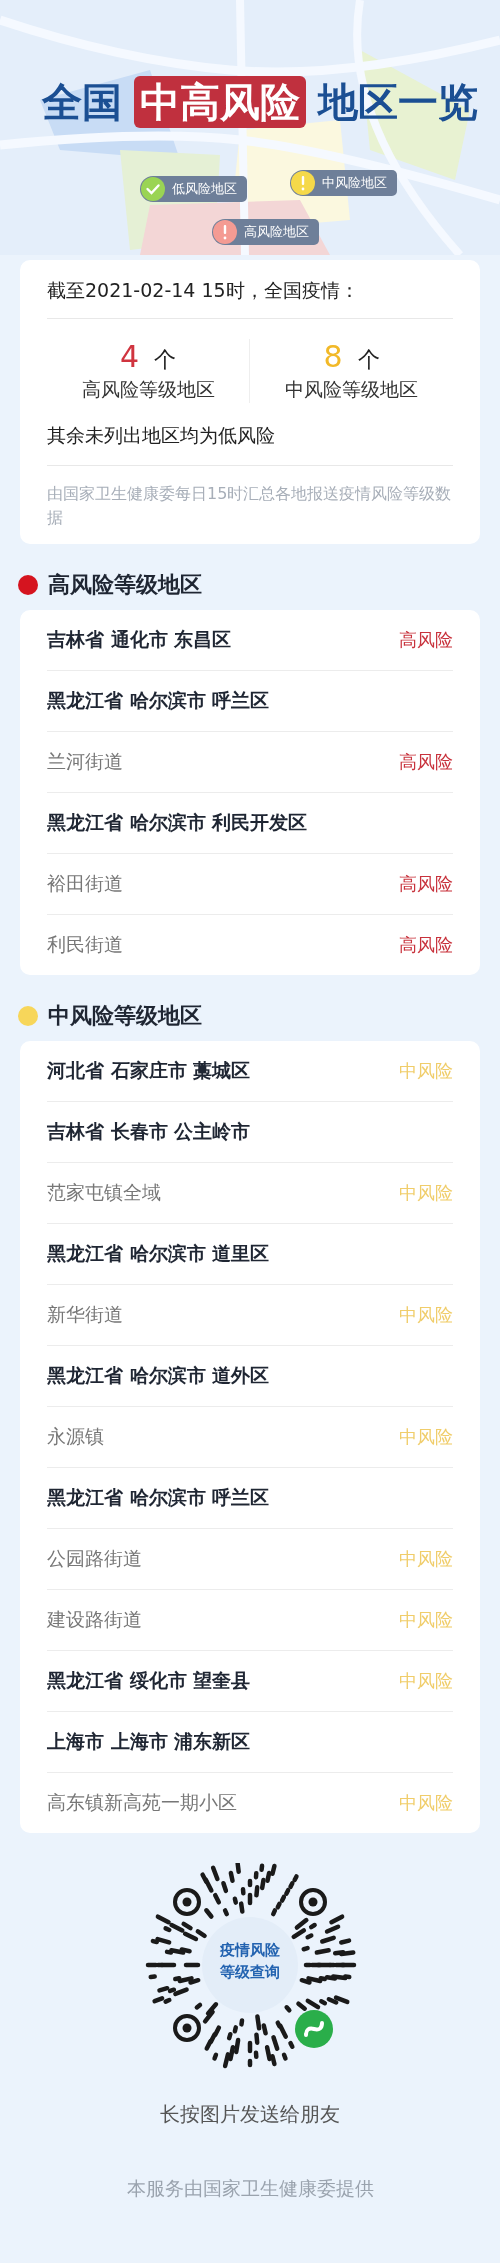 The width and height of the screenshot is (500, 2263). What do you see at coordinates (94, 1558) in the screenshot?
I see `place-name: 公园路街道` at bounding box center [94, 1558].